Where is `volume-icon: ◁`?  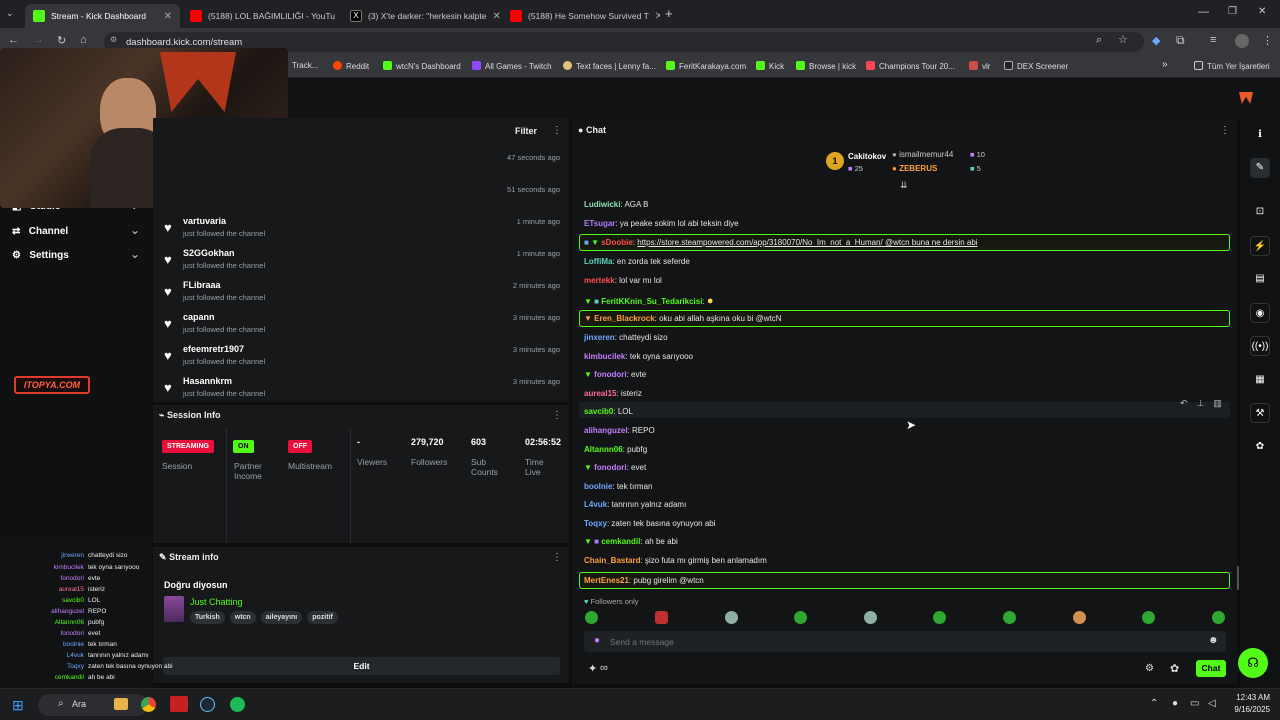 volume-icon: ◁ is located at coordinates (1212, 703).